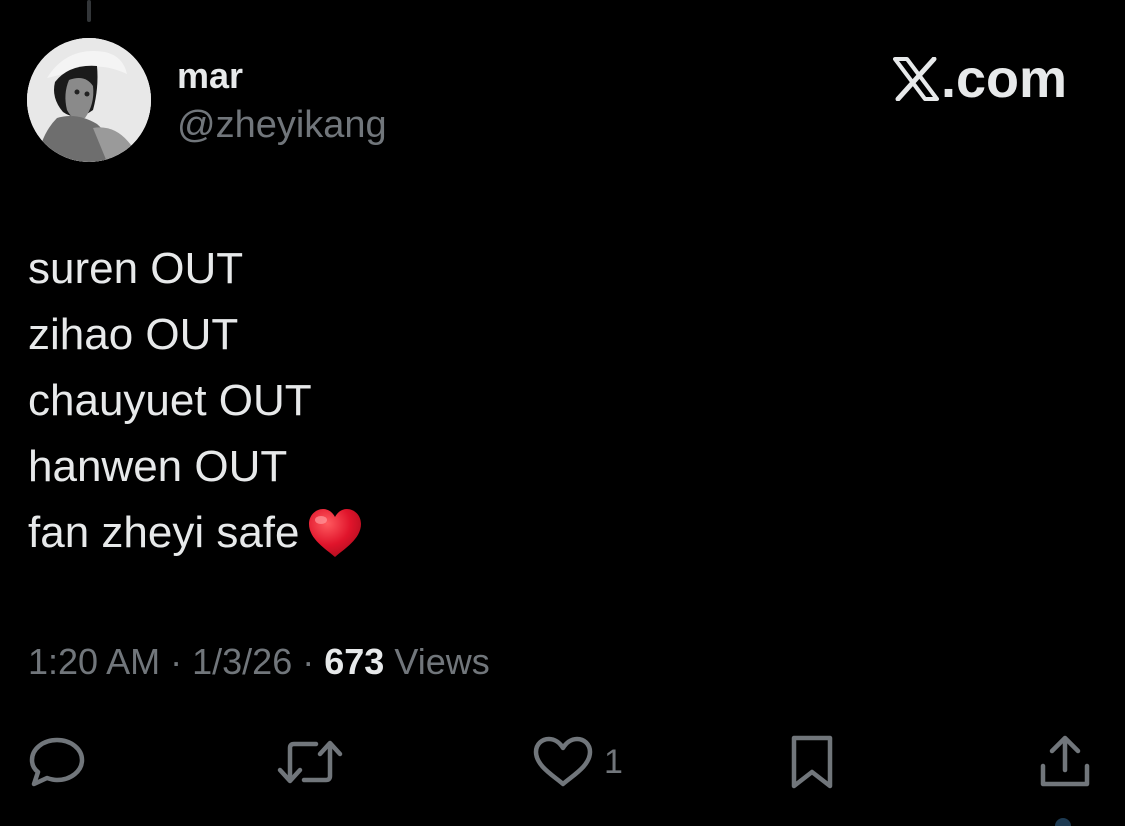 The image size is (1125, 826). What do you see at coordinates (563, 761) in the screenshot?
I see `heart-outline-icon` at bounding box center [563, 761].